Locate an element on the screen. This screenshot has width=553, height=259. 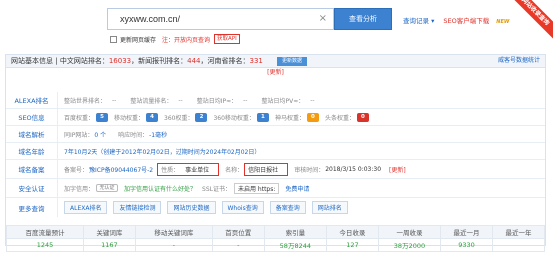
mobile-weight-label: 移动权重： is located at coordinates (129, 118).